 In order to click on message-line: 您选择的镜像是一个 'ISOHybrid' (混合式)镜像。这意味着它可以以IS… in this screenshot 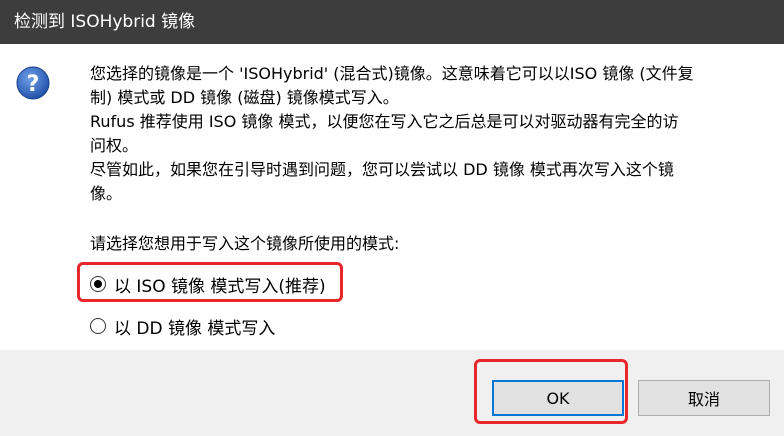, I will do `click(392, 73)`.